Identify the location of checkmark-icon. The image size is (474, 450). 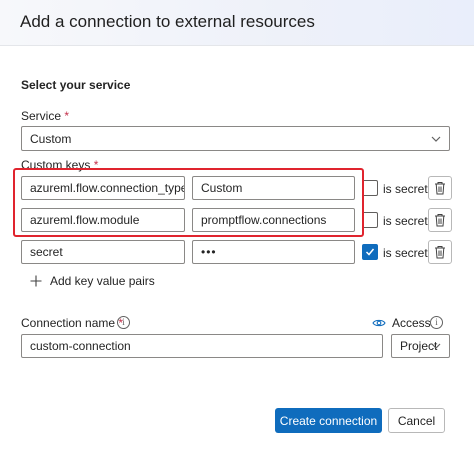
(370, 252).